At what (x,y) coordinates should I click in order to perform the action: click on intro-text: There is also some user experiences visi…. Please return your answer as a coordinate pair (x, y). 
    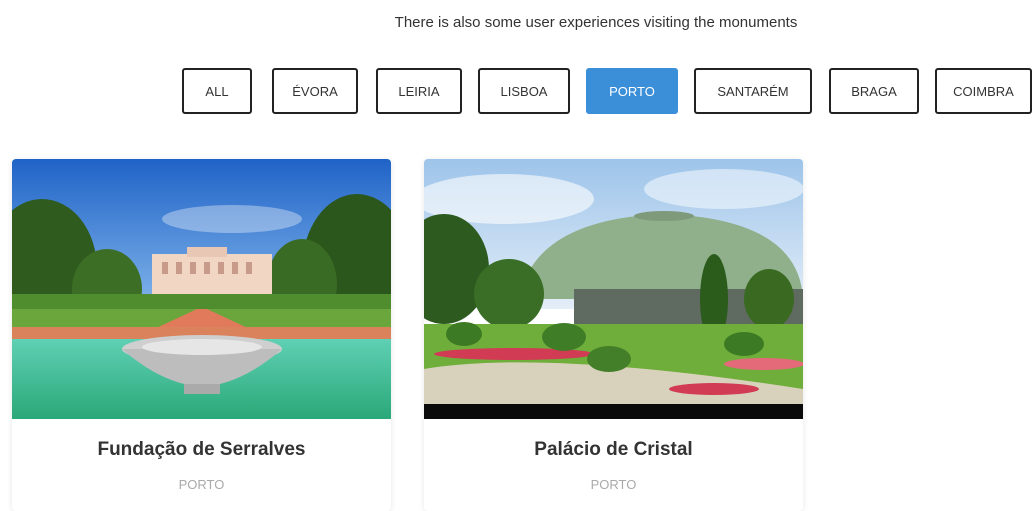
    Looking at the image, I should click on (596, 22).